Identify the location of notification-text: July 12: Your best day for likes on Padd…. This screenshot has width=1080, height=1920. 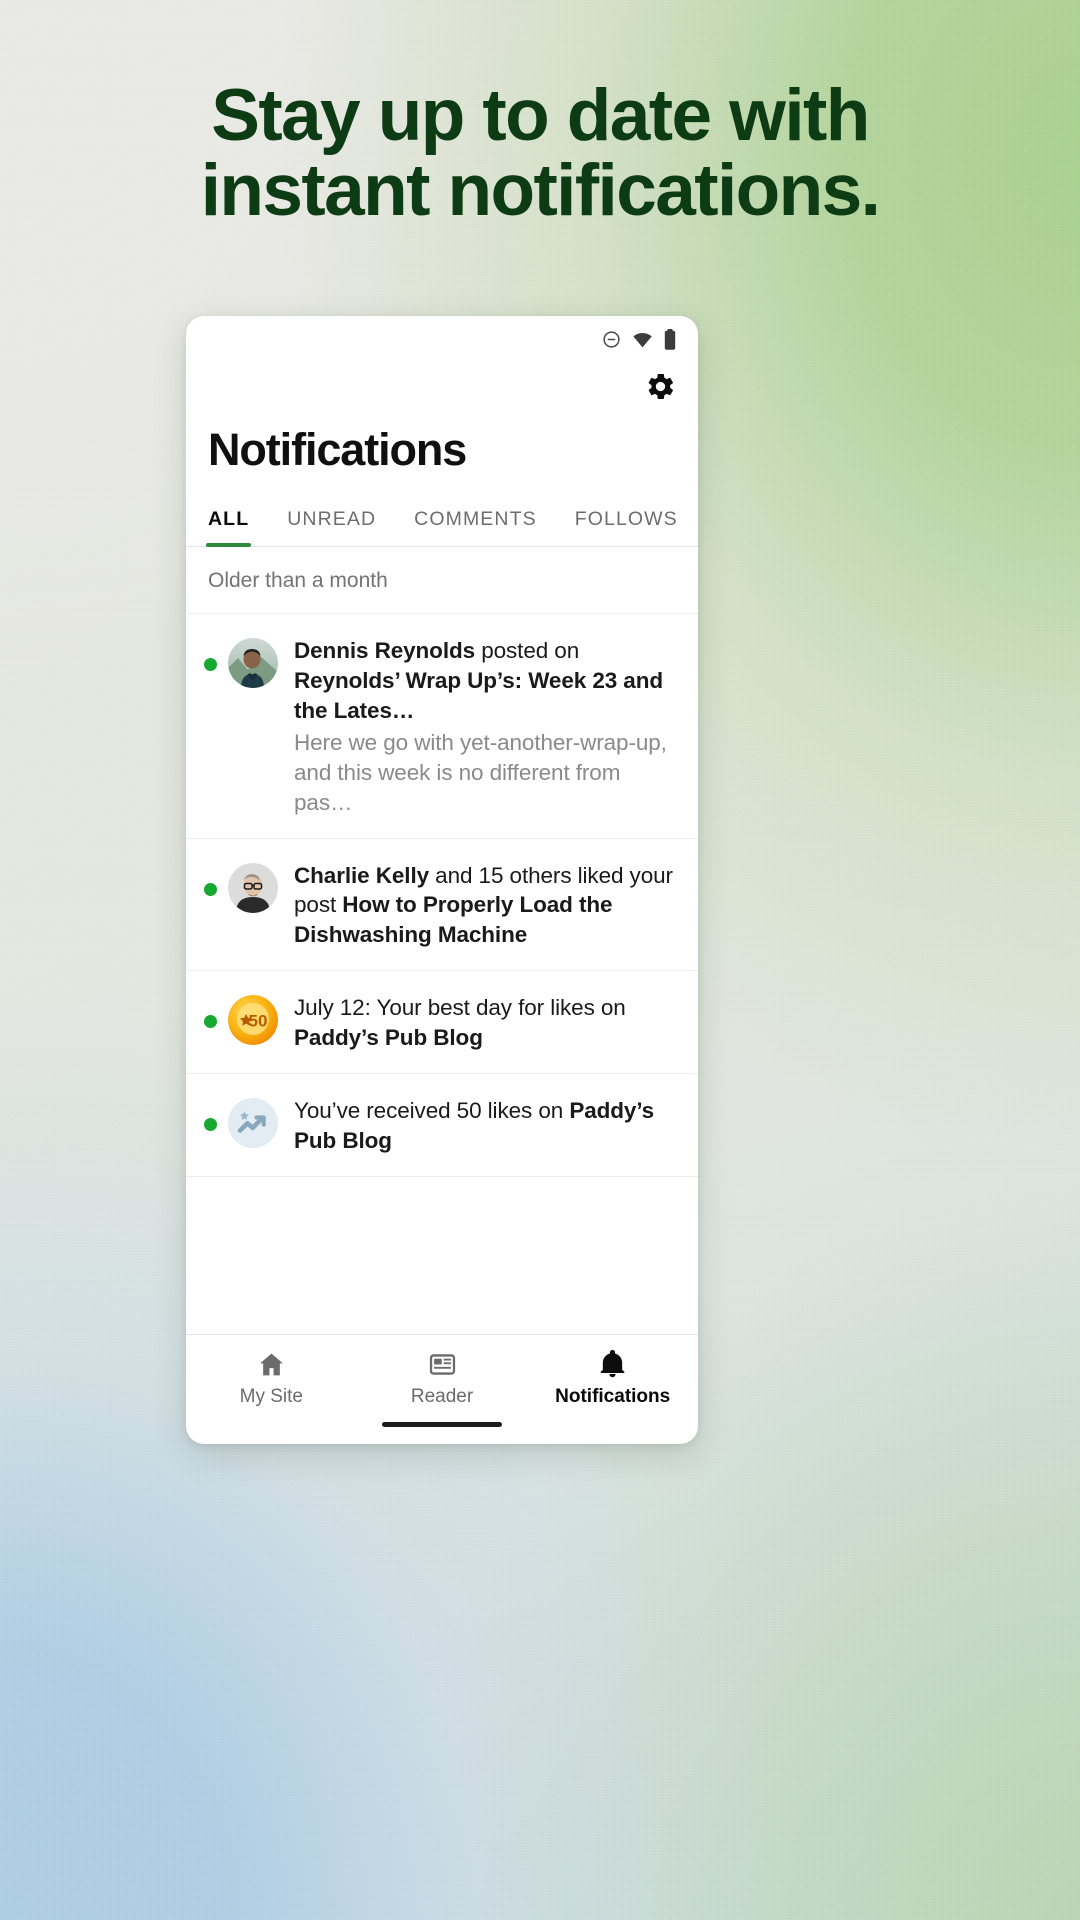
(486, 1022).